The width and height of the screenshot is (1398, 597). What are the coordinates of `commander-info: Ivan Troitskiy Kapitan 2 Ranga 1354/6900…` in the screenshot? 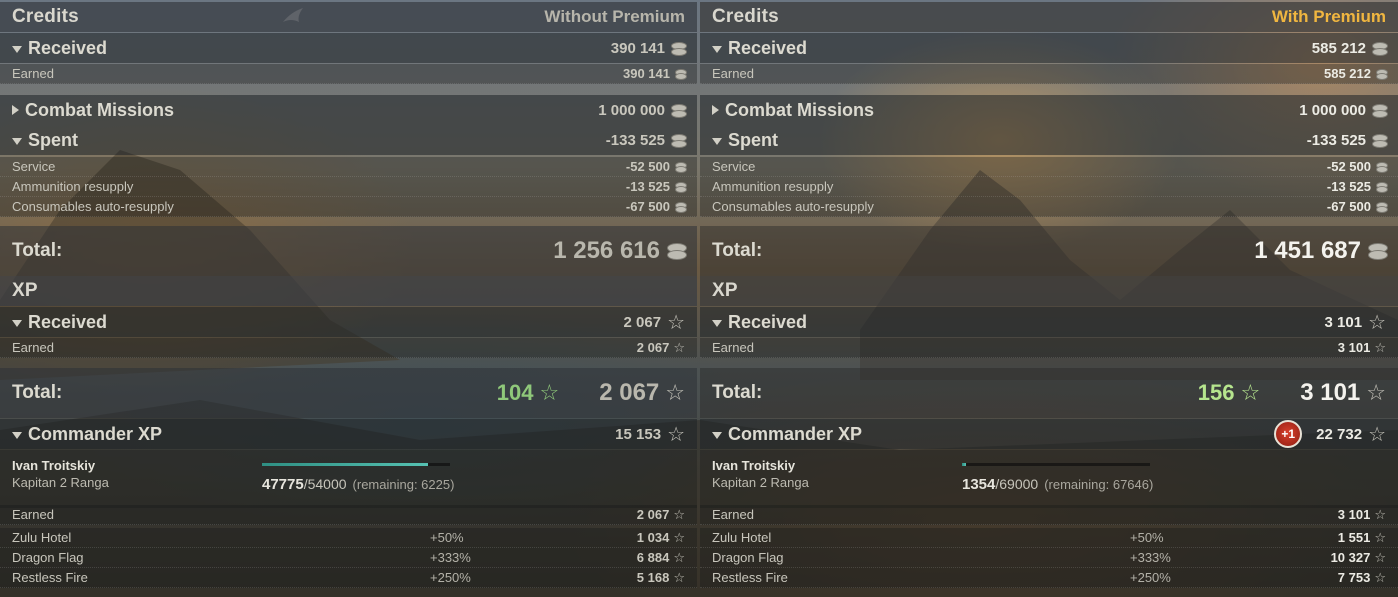 It's located at (1049, 479).